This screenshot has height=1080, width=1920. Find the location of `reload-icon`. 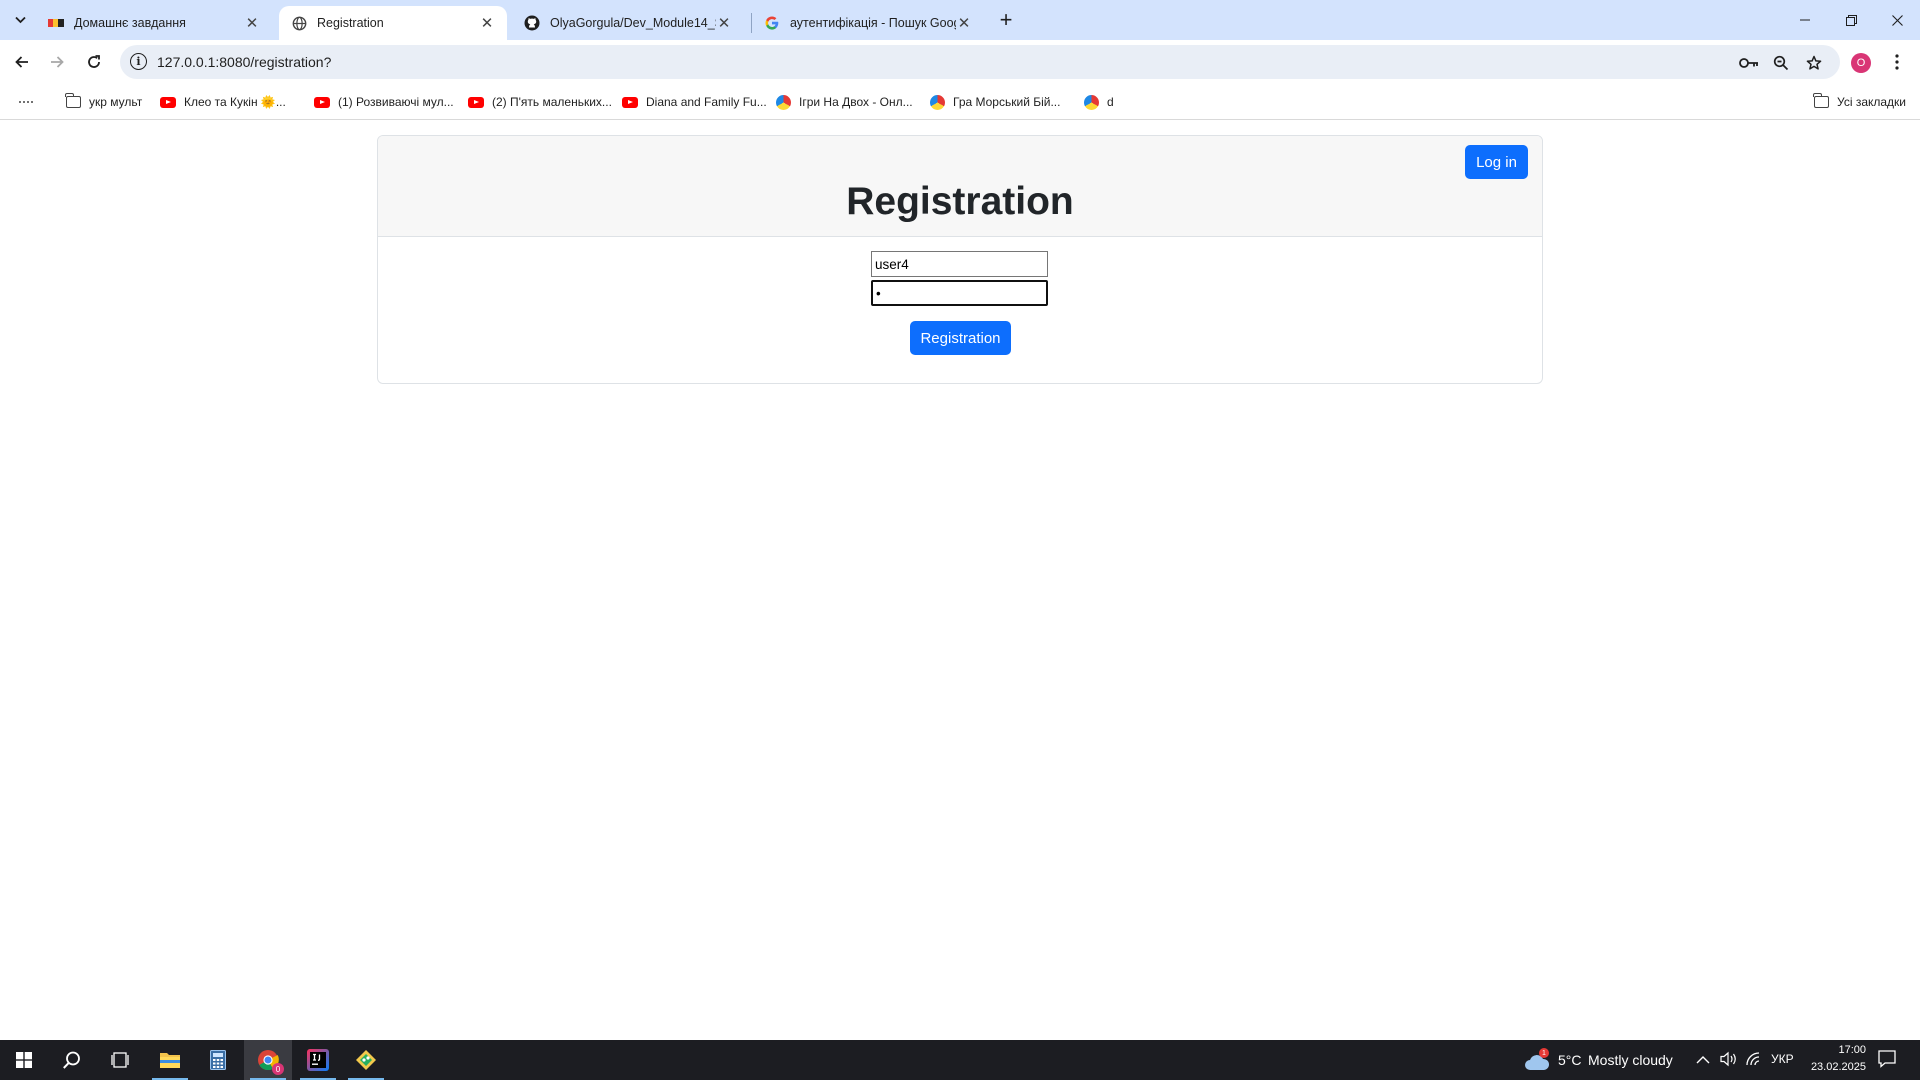

reload-icon is located at coordinates (94, 61).